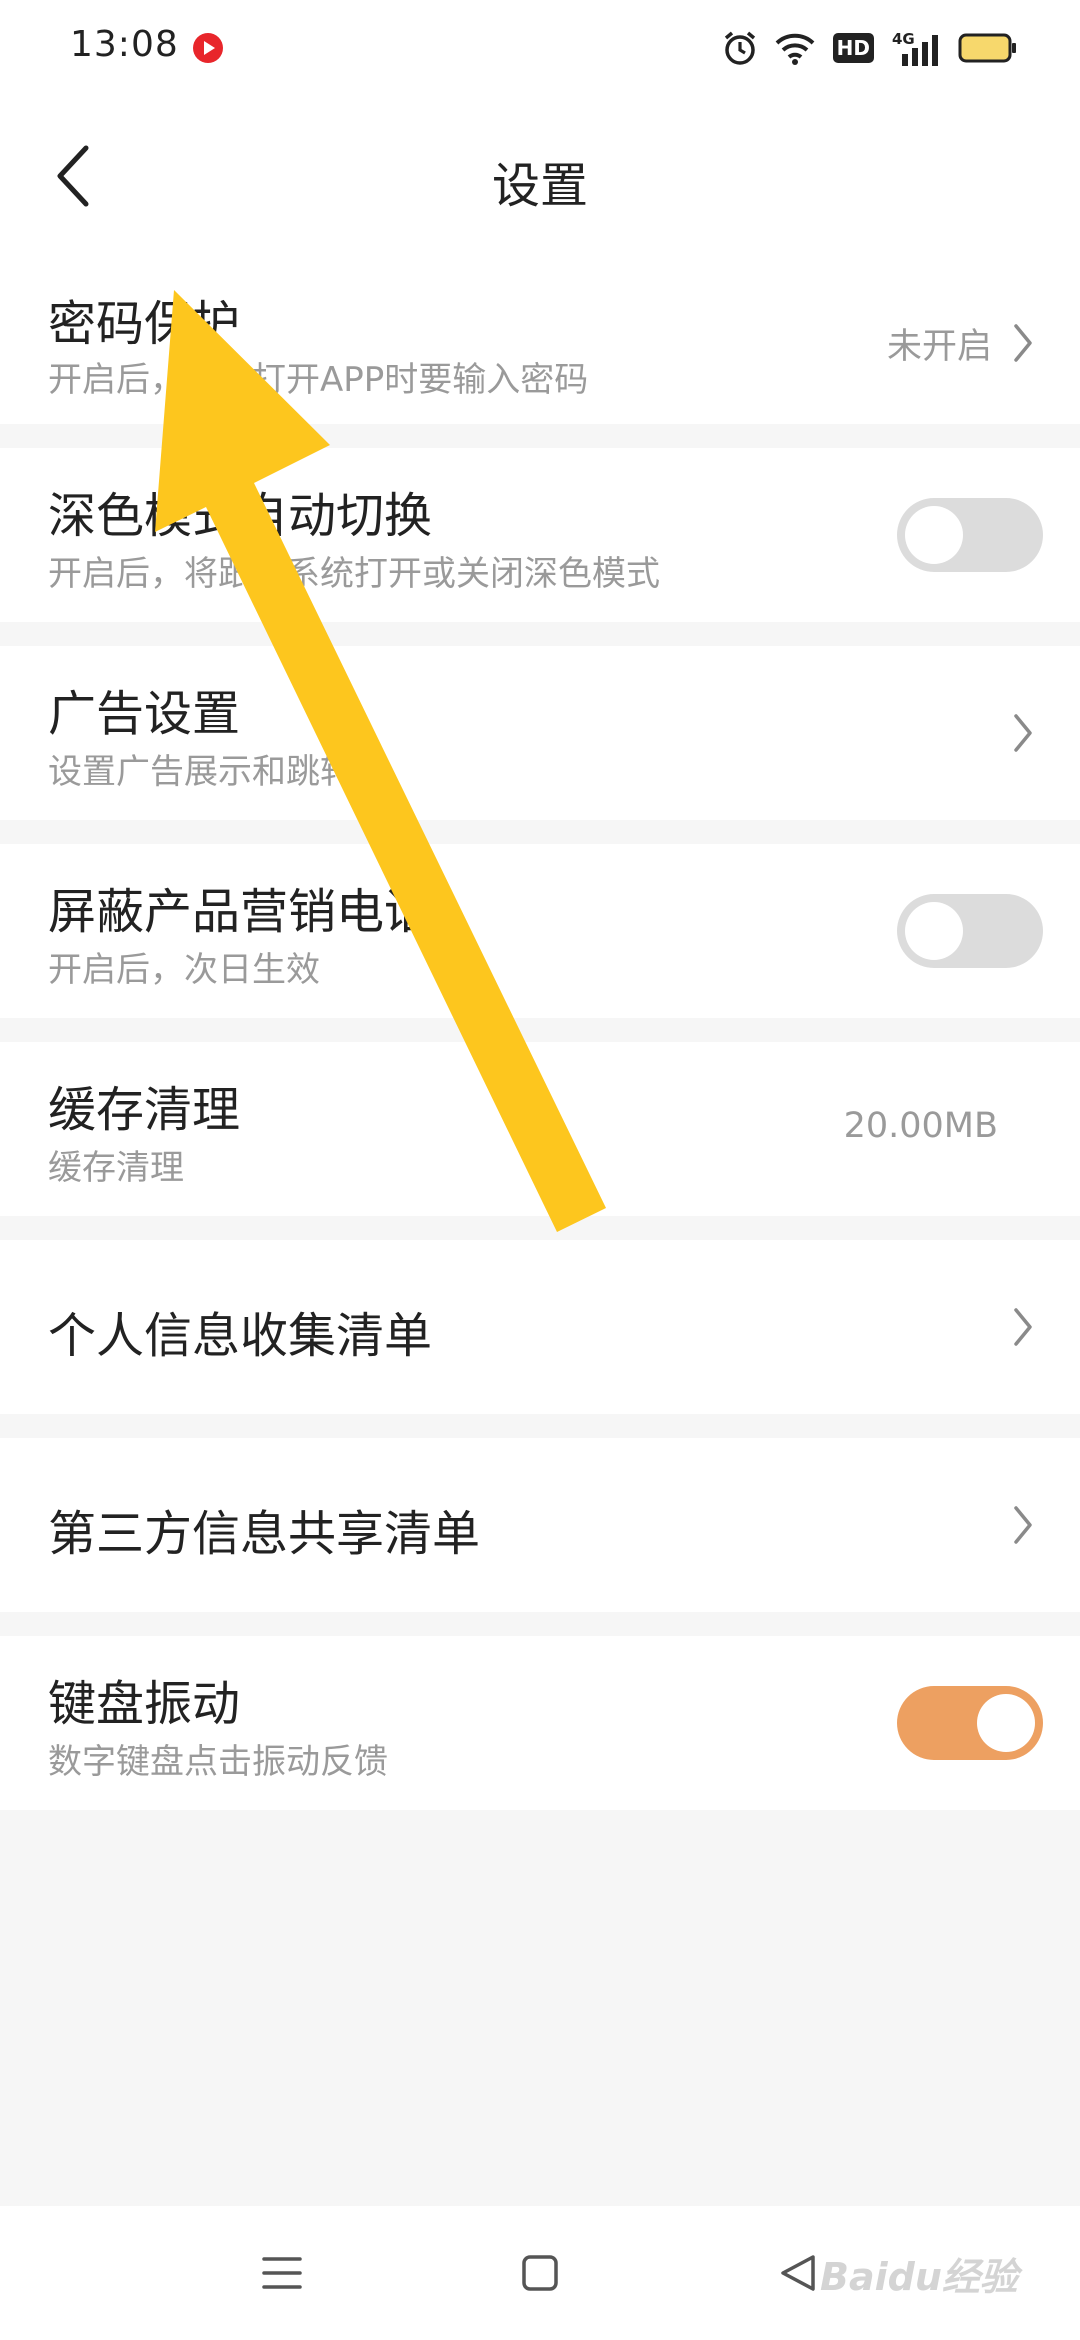 The width and height of the screenshot is (1080, 2340). I want to click on wifi-icon, so click(795, 49).